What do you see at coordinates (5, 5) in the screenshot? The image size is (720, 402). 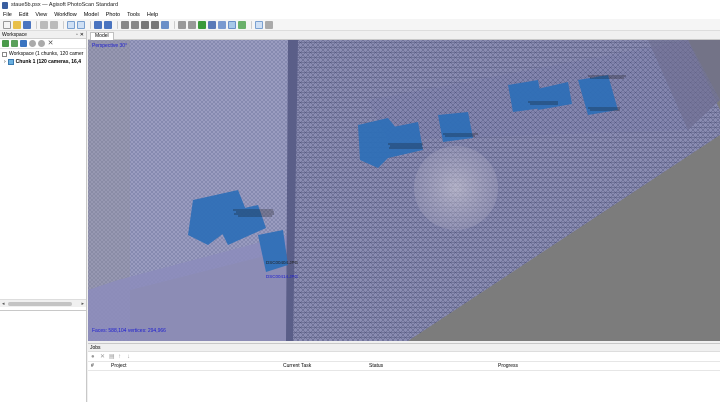 I see `app-icon` at bounding box center [5, 5].